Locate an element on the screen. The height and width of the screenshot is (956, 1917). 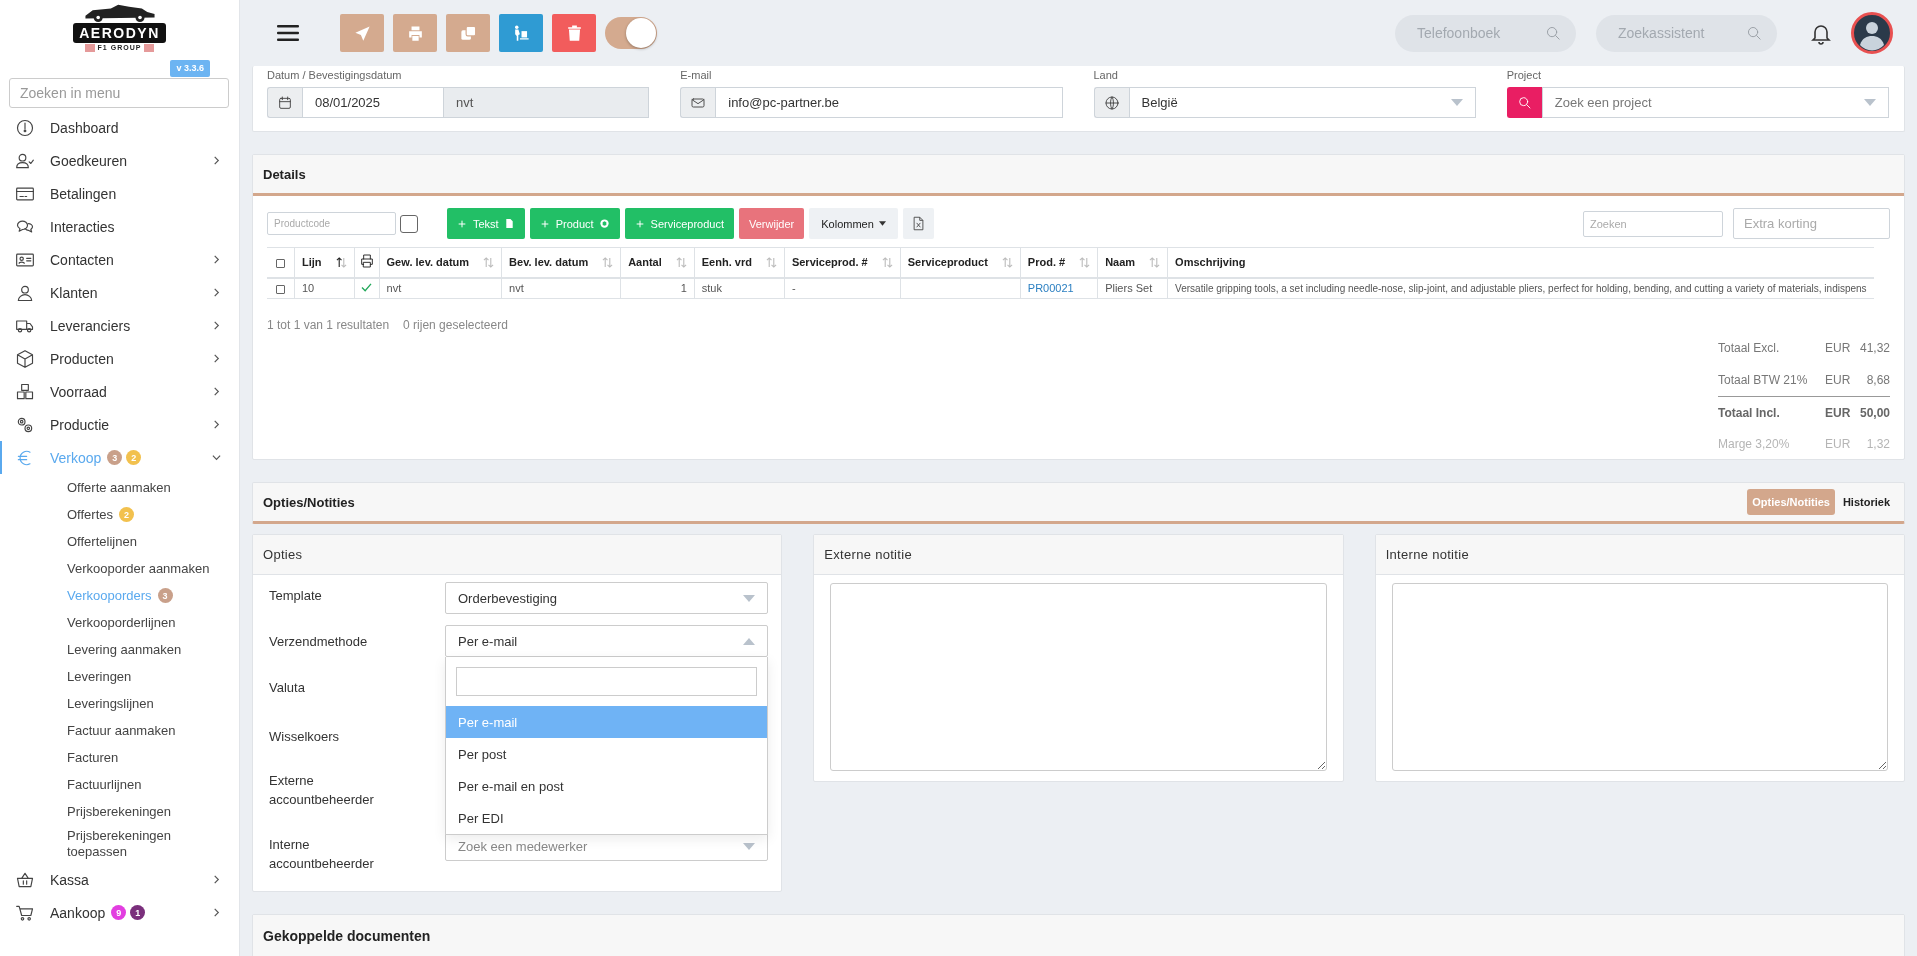
discount-field: Extra korting is located at coordinates (1811, 223).